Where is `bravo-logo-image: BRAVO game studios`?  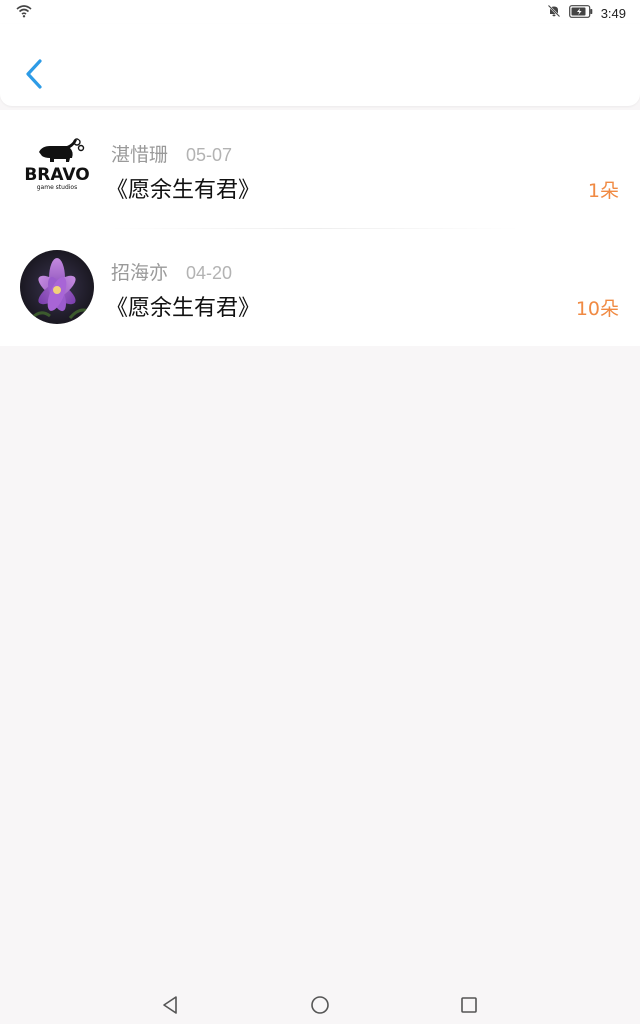
bravo-logo-image: BRAVO game studios is located at coordinates (57, 169).